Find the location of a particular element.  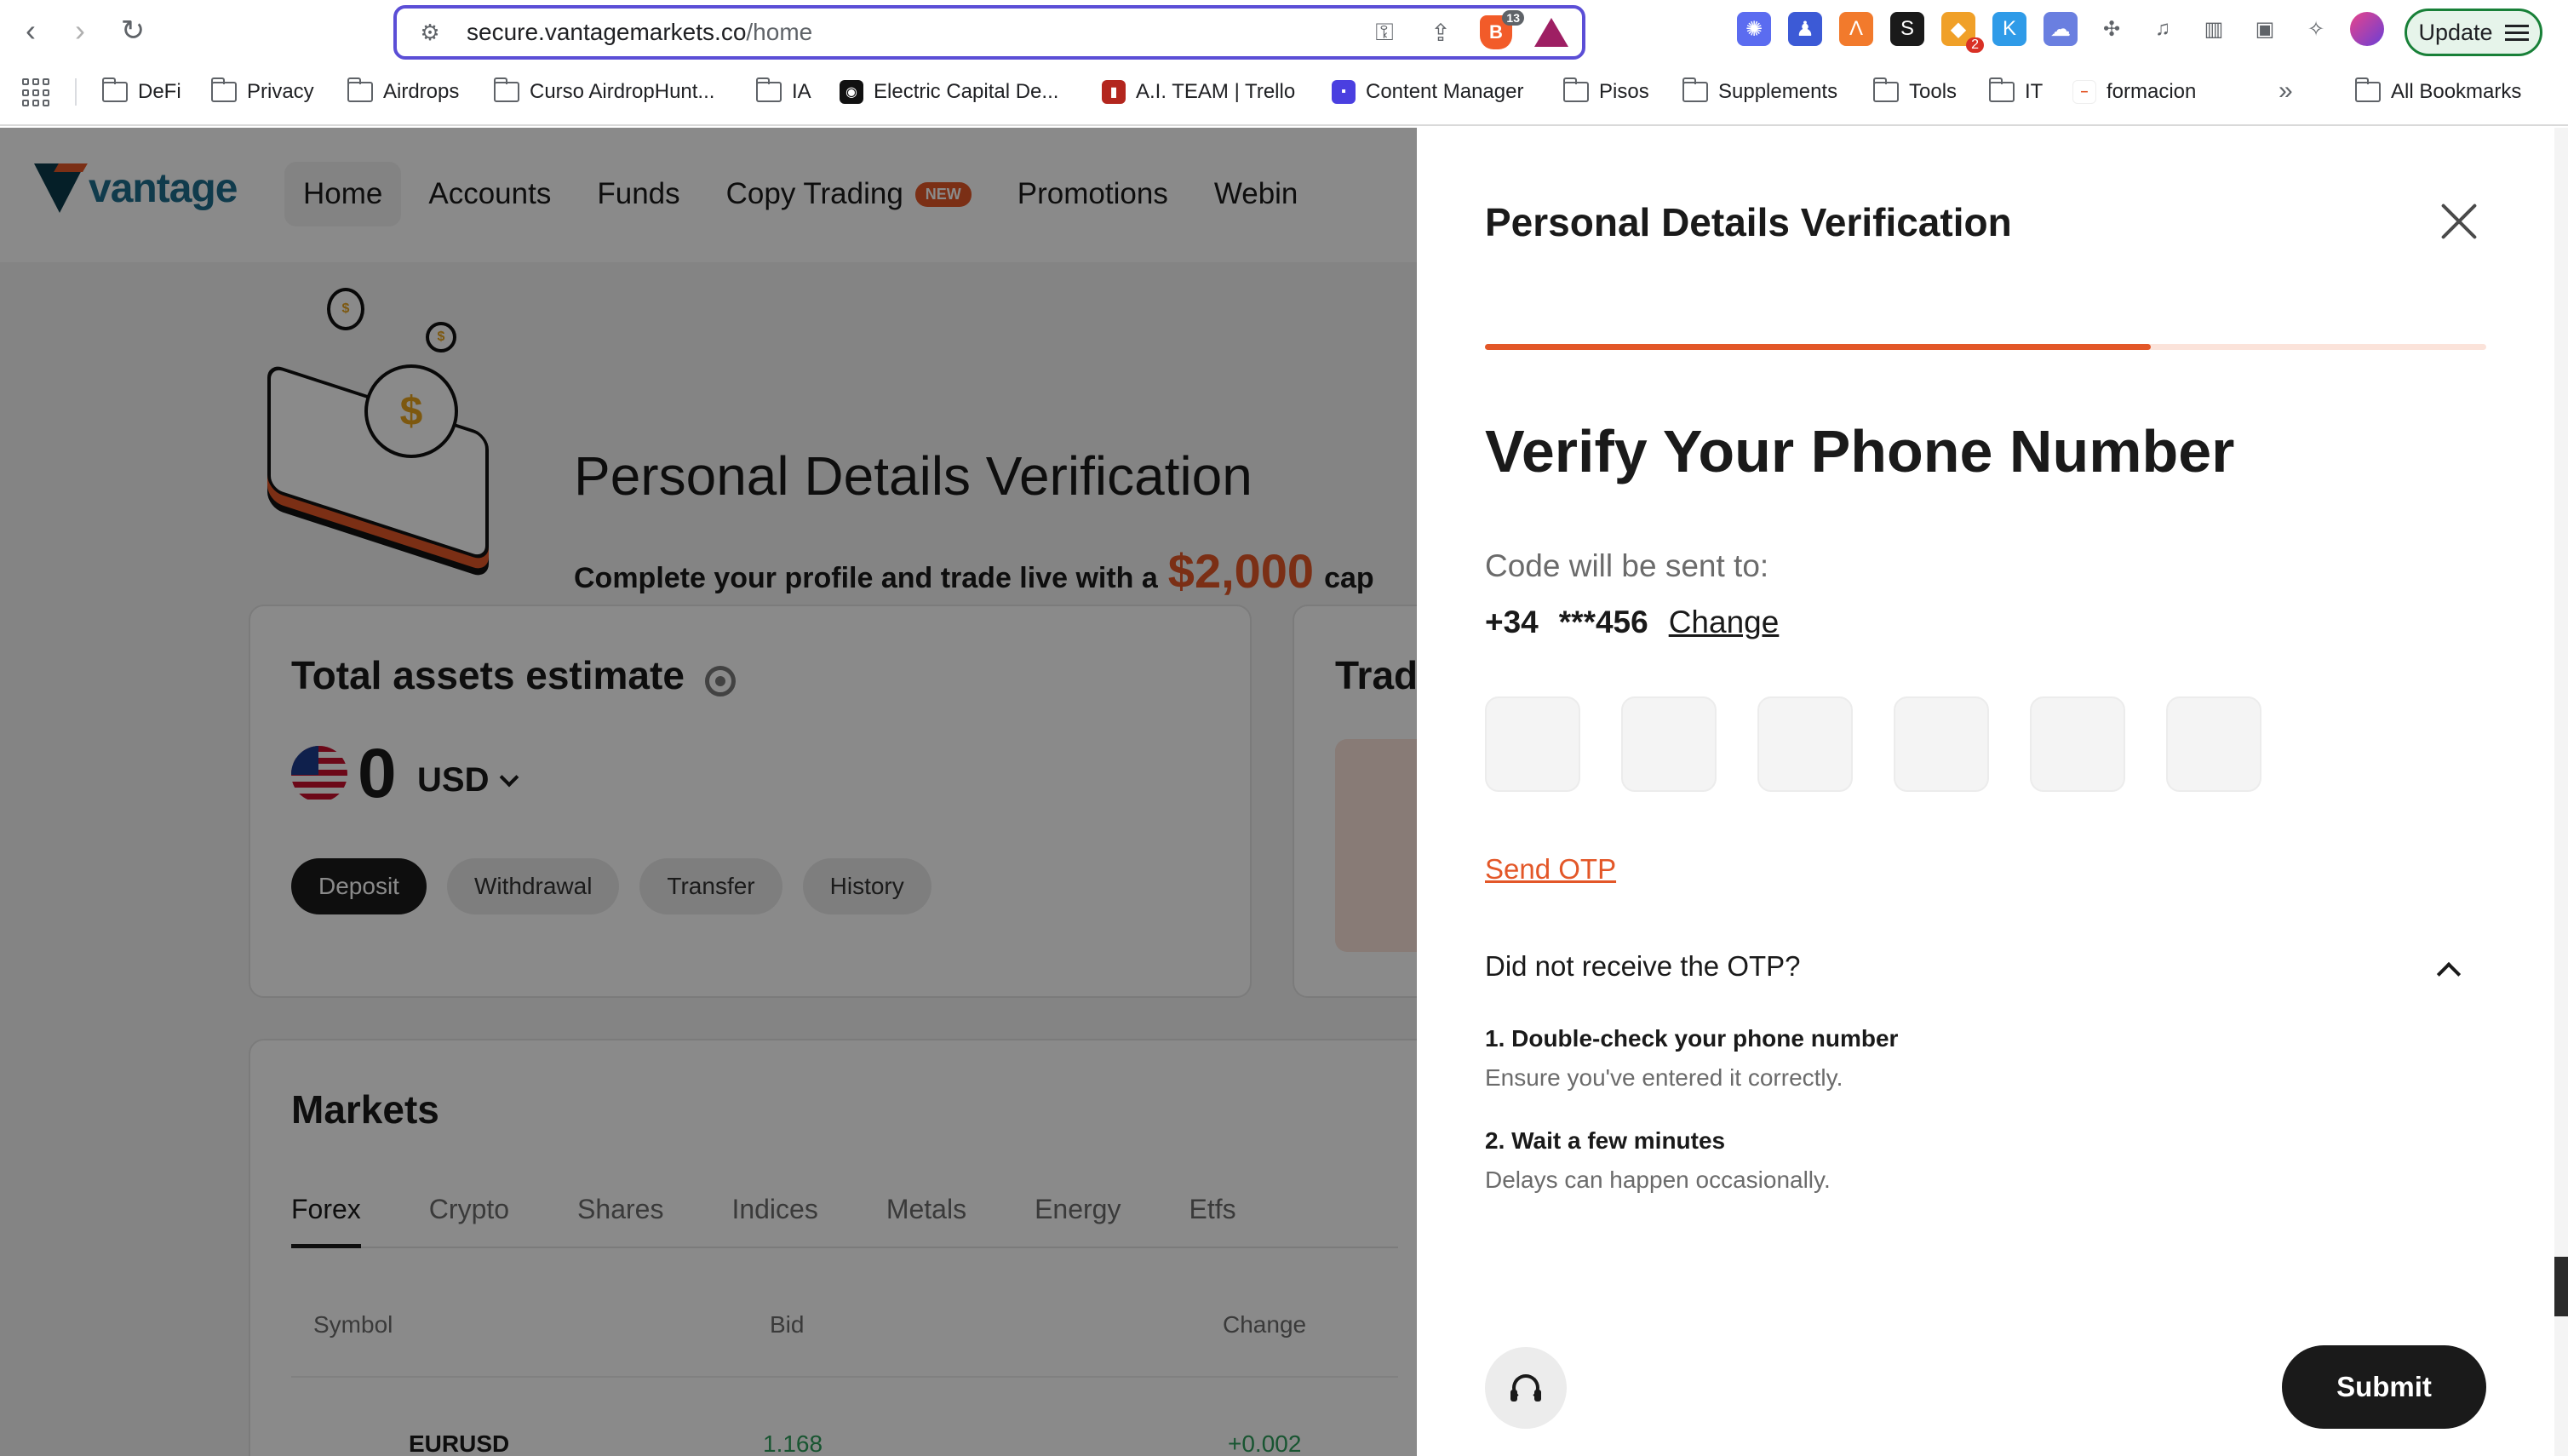

bookmark-trello: ▮ A.I. TEAM | Trello is located at coordinates (1198, 92).